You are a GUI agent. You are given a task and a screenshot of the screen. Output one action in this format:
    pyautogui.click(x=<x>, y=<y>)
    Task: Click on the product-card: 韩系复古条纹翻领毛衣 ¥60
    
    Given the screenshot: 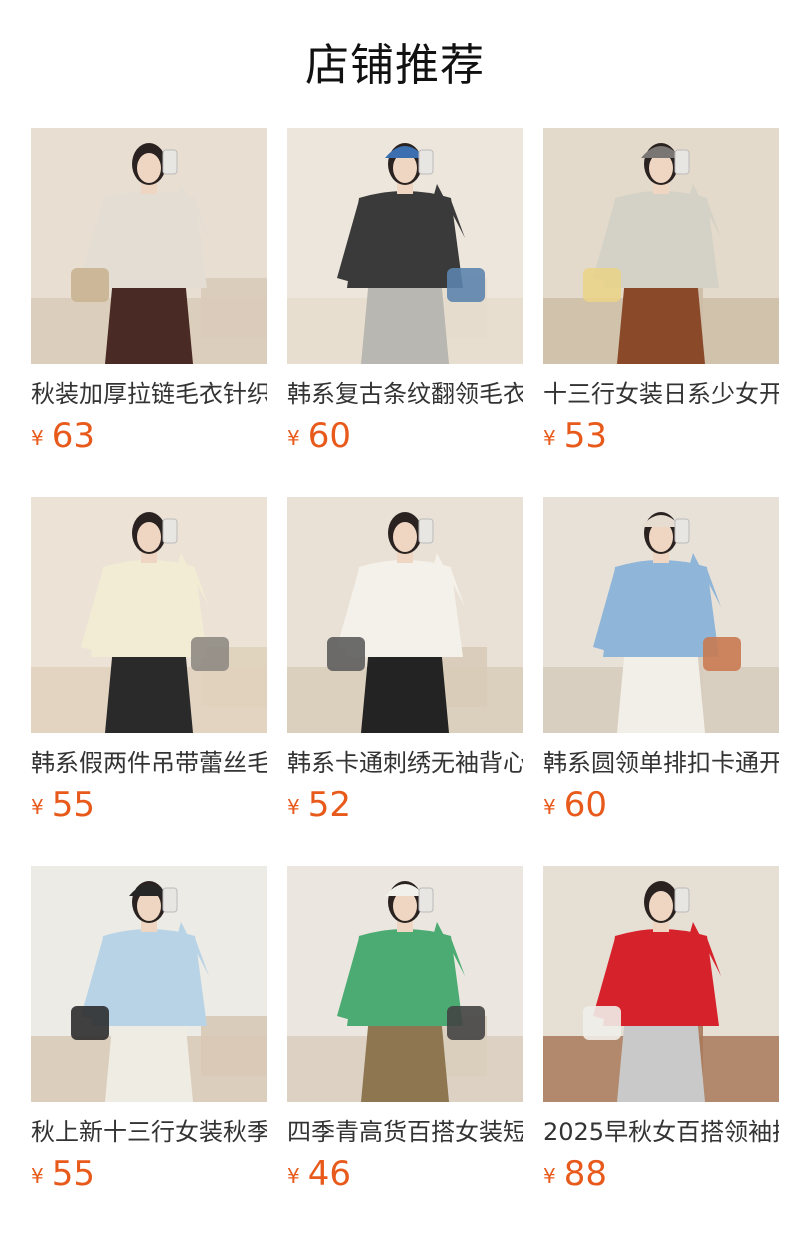 What is the action you would take?
    pyautogui.click(x=405, y=312)
    